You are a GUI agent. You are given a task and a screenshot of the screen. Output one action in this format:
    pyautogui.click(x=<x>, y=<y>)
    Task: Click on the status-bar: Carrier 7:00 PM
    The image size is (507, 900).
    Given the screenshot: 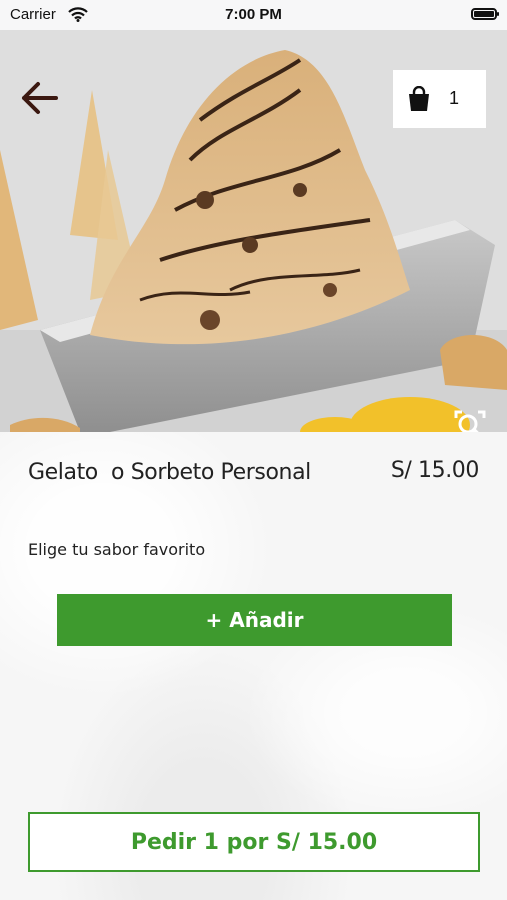 What is the action you would take?
    pyautogui.click(x=253, y=15)
    